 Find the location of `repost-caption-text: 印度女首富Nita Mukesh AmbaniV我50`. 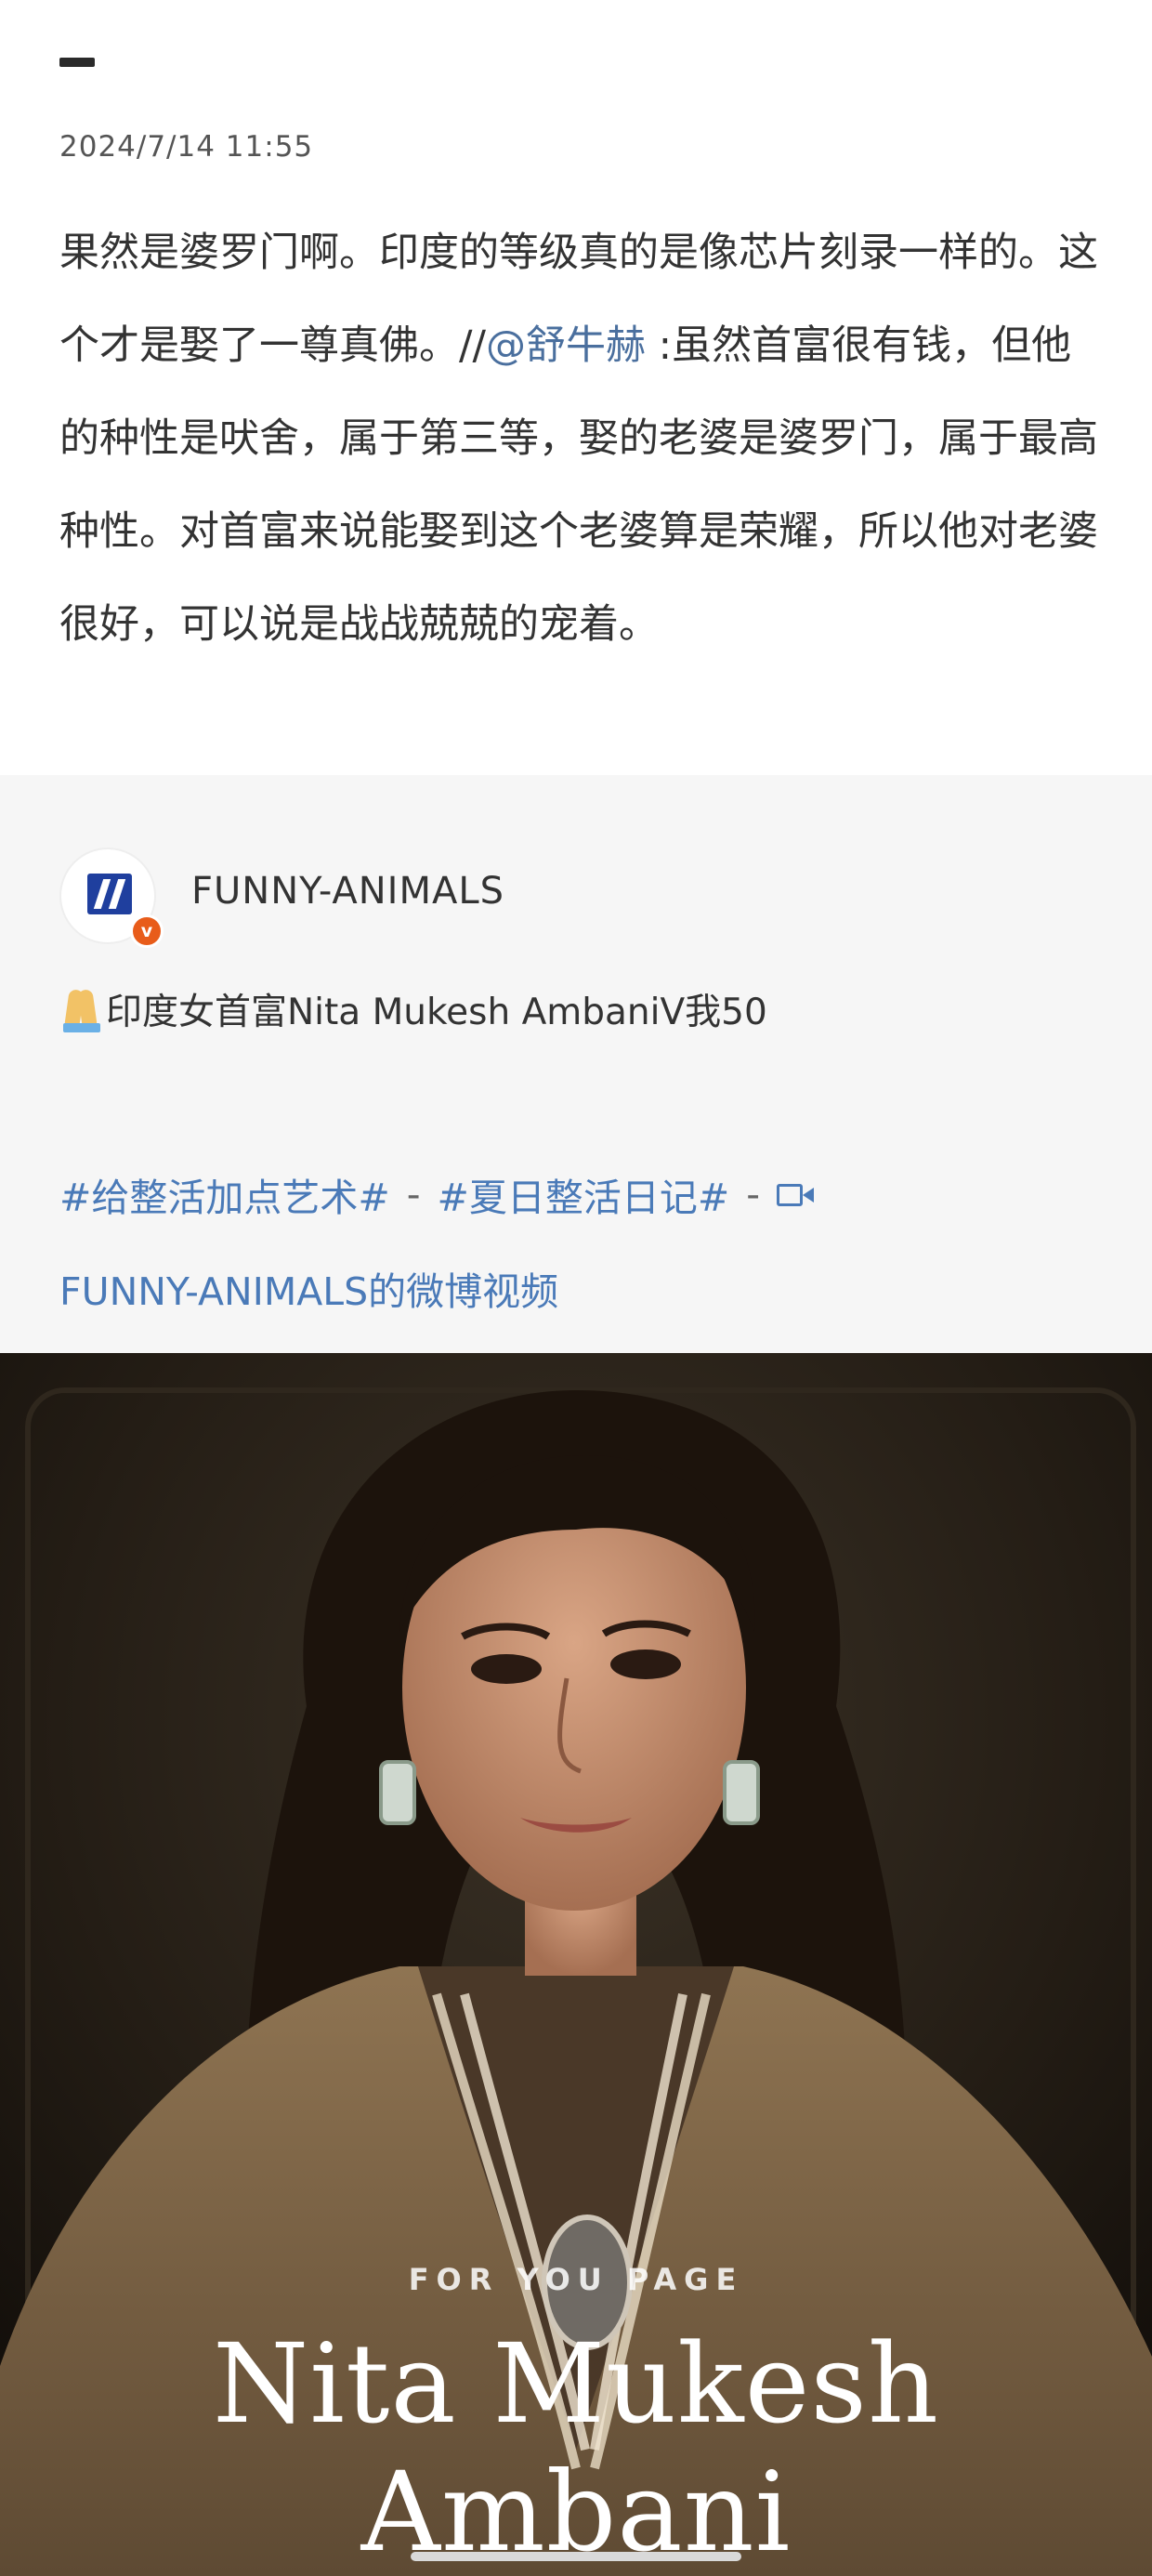

repost-caption-text: 印度女首富Nita Mukesh AmbaniV我50 is located at coordinates (436, 1012).